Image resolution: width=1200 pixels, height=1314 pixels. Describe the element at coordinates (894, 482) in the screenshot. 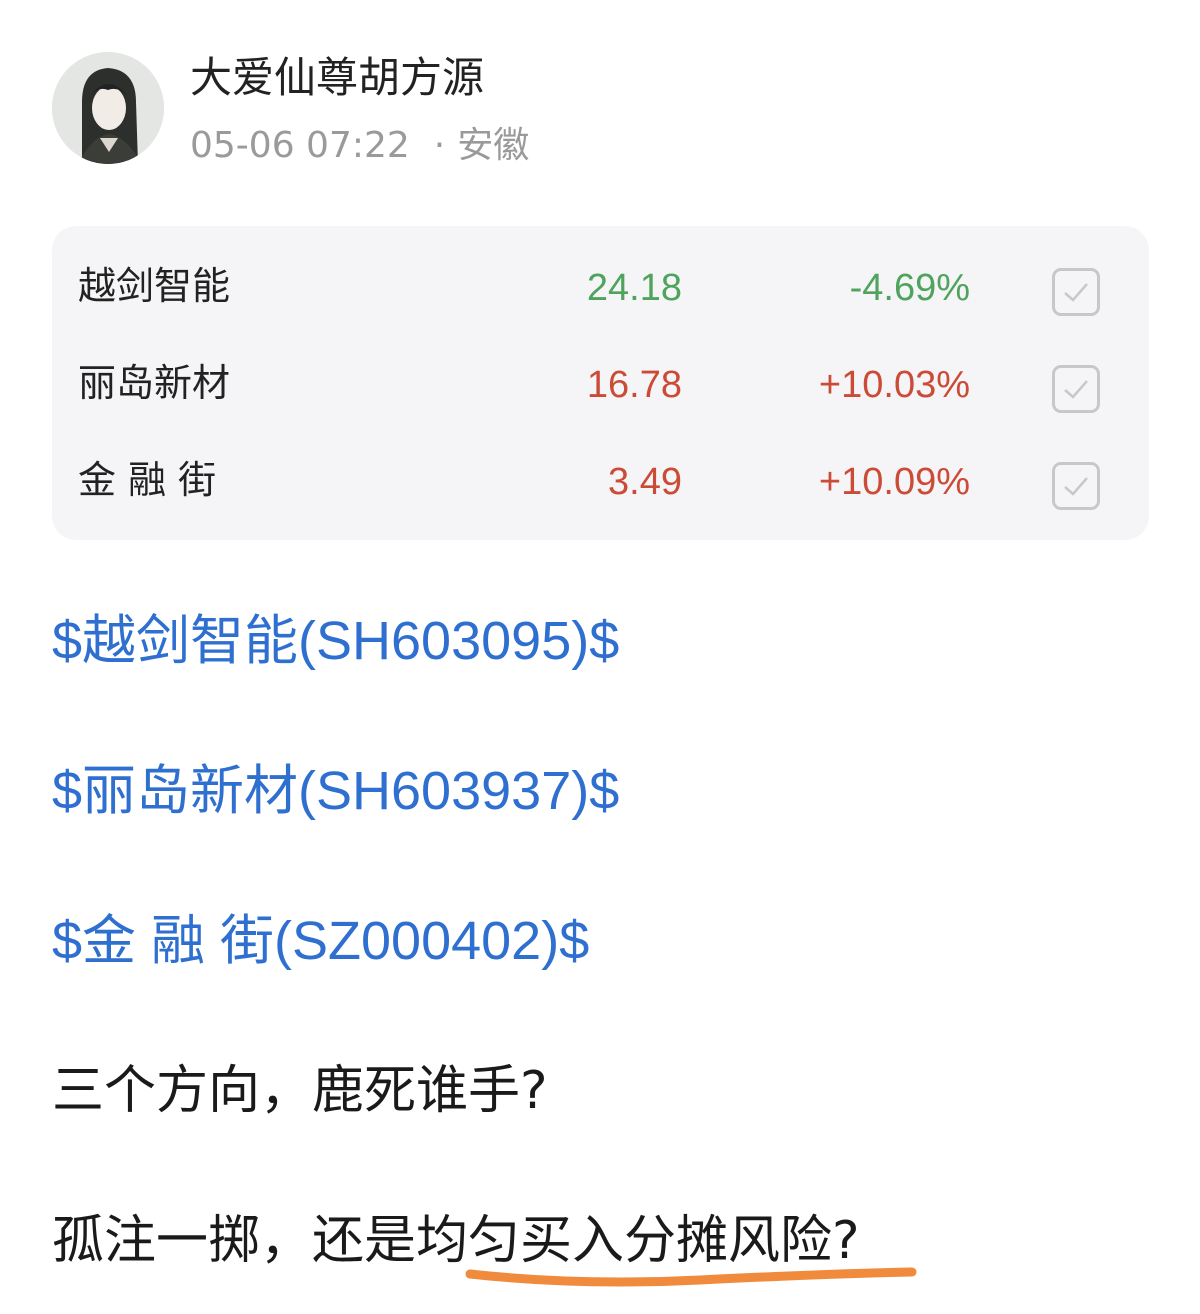

I see `stock-change: +10.09%` at that location.